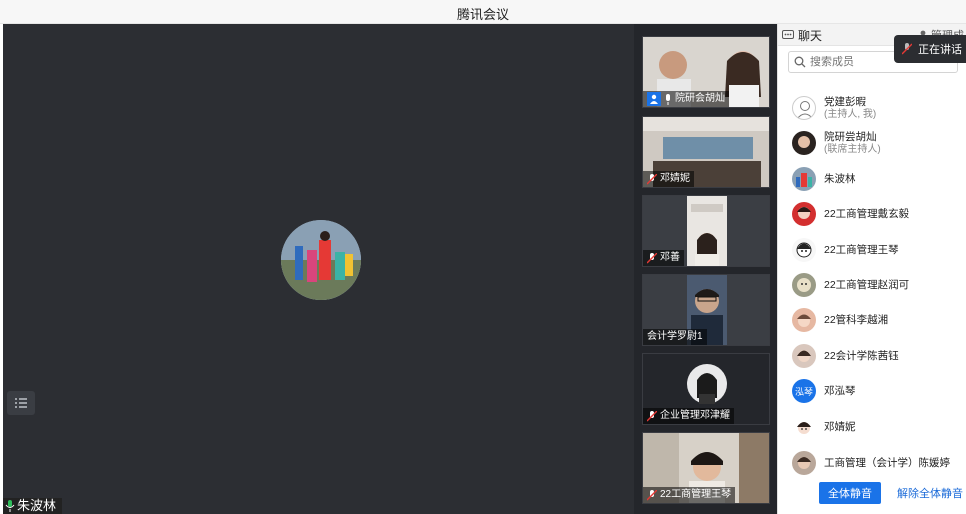 The height and width of the screenshot is (514, 966). Describe the element at coordinates (877, 143) in the screenshot. I see `member-item: 院研尝胡灿 (联席主持人)` at that location.